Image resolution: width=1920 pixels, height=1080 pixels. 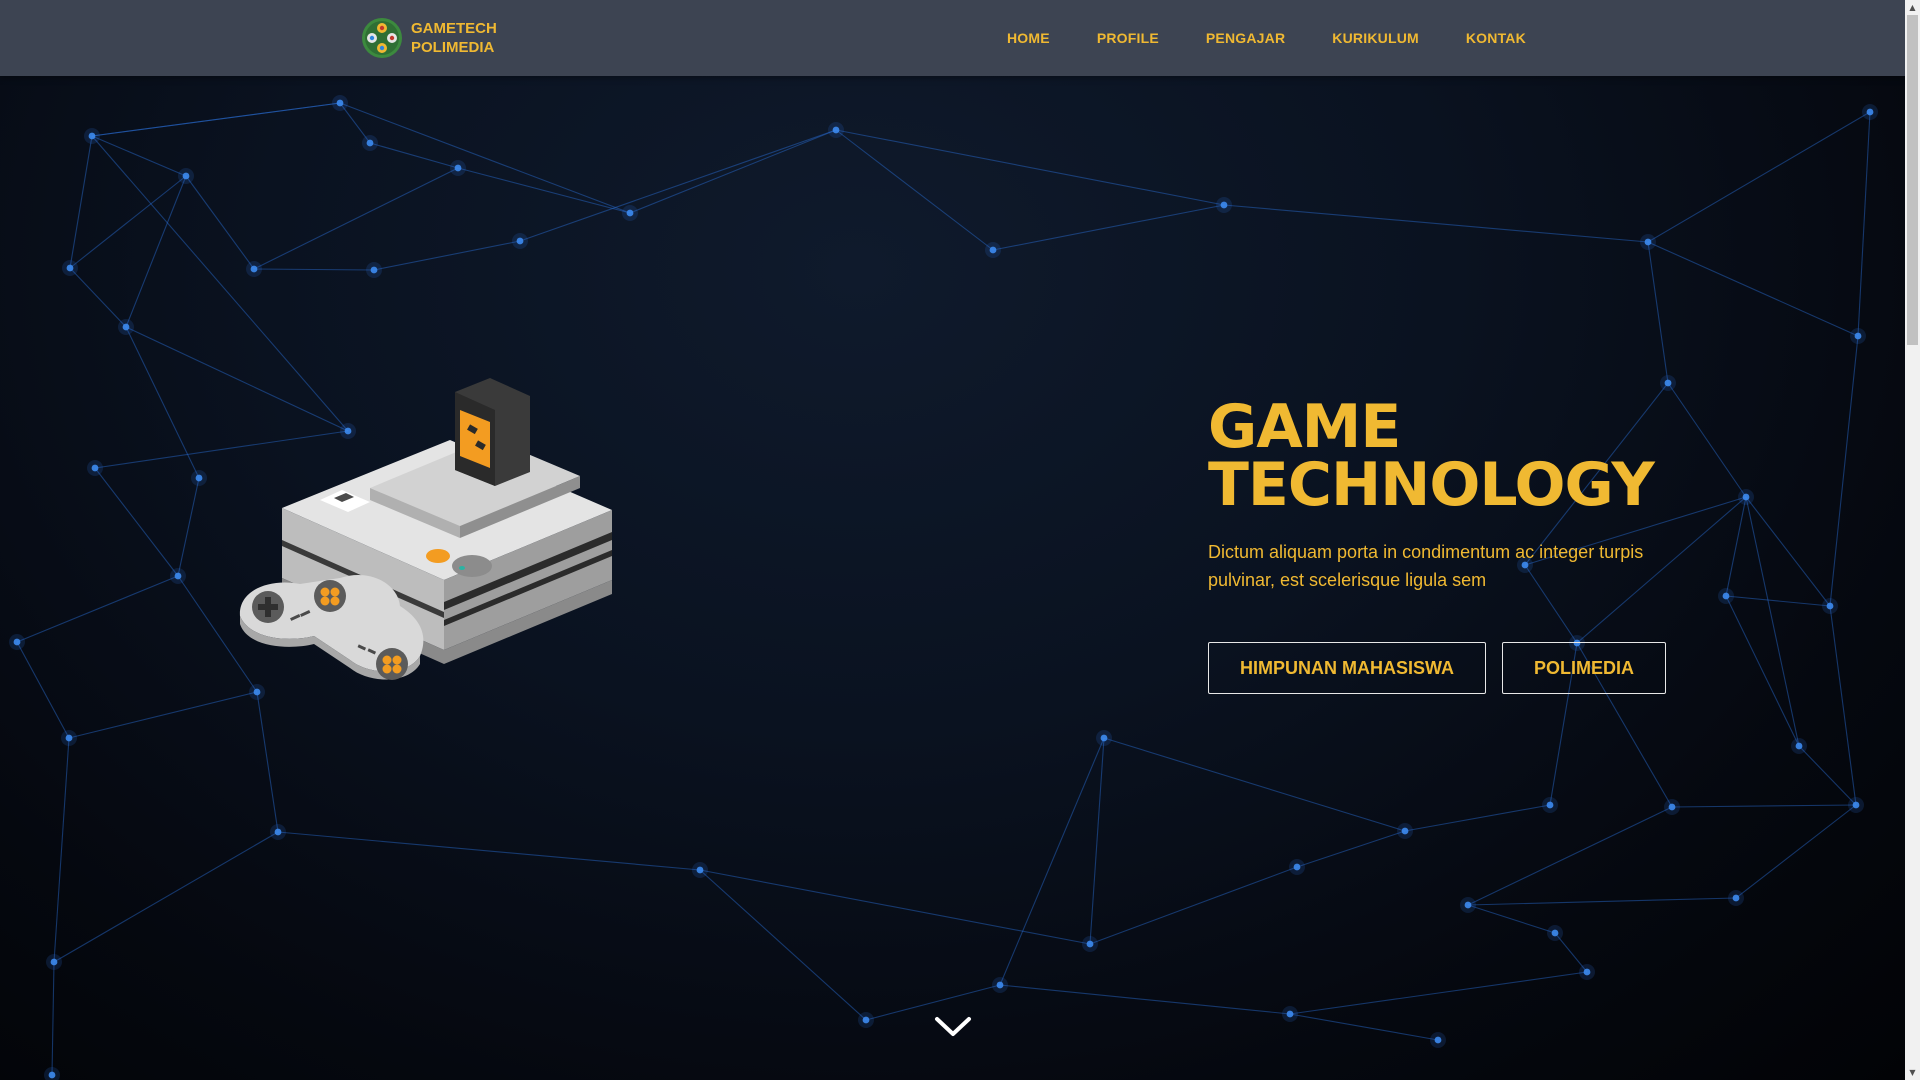 I want to click on brand-name-line1: GAMETECH, so click(x=454, y=28).